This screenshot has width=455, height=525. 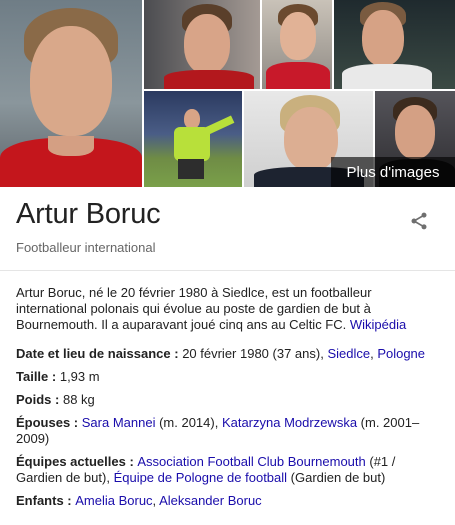 I want to click on share-button, so click(x=419, y=221).